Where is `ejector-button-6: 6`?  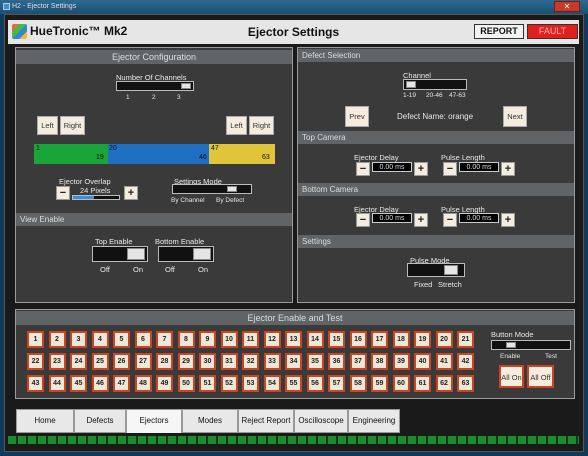 ejector-button-6: 6 is located at coordinates (143, 339).